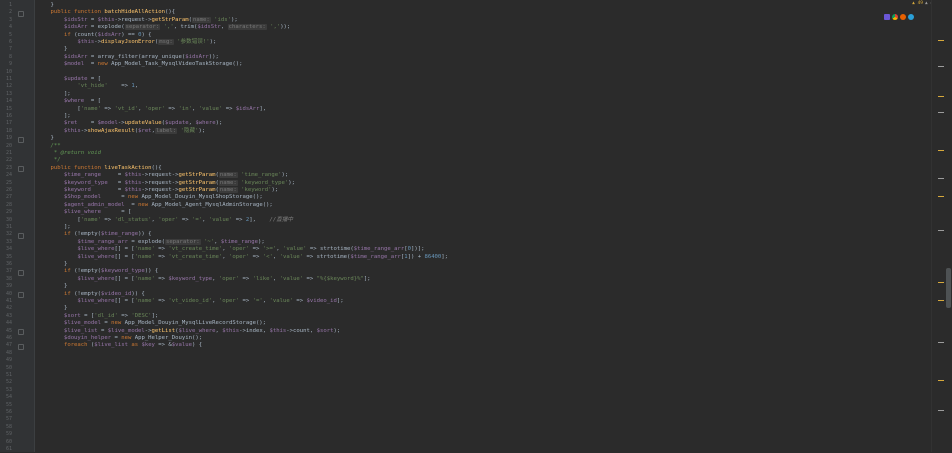  What do you see at coordinates (84, 212) in the screenshot?
I see `code-line: $live_where = [` at bounding box center [84, 212].